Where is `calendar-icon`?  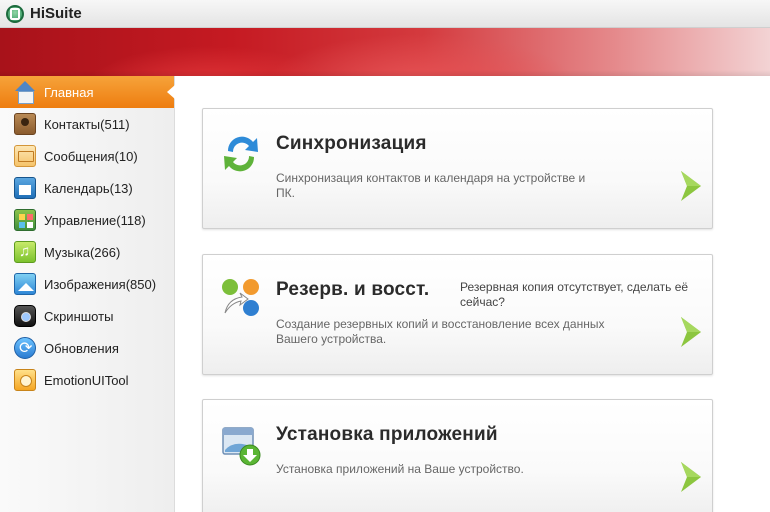
calendar-icon is located at coordinates (25, 188).